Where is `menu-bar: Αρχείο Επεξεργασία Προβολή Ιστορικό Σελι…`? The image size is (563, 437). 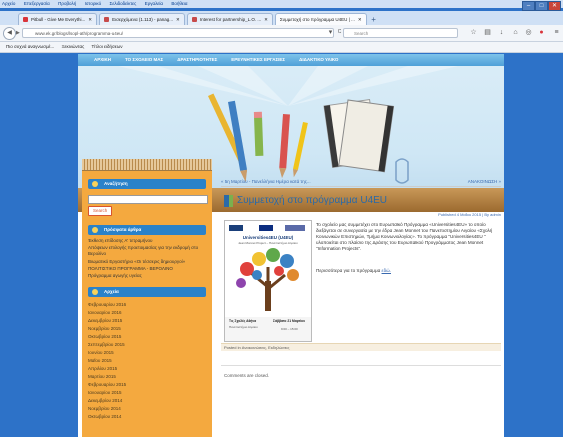
menu-bar: Αρχείο Επεξεργασία Προβολή Ιστορικό Σελι… is located at coordinates (281, 4).